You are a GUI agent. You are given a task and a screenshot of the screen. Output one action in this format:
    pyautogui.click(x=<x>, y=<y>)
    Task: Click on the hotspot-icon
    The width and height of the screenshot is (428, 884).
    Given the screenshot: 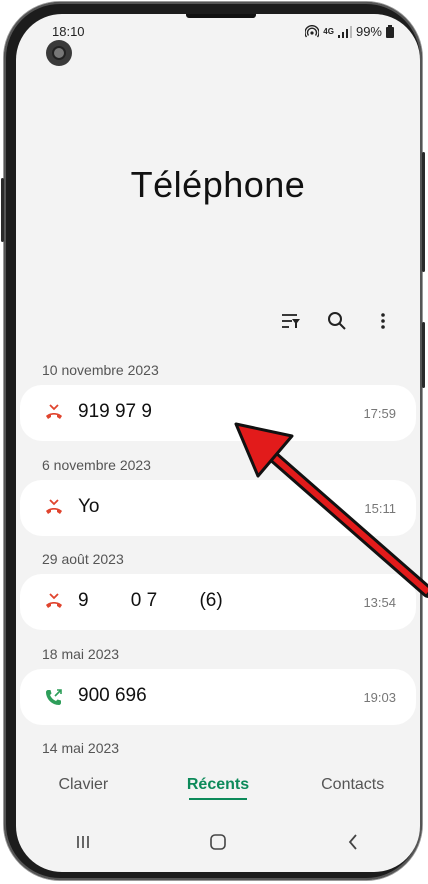 What is the action you would take?
    pyautogui.click(x=312, y=30)
    